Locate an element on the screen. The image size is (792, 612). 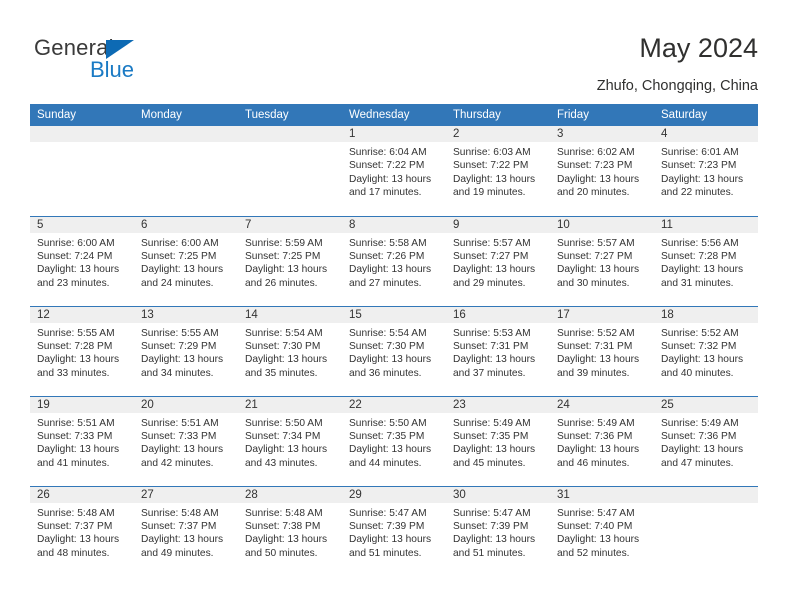
day-number: 29 is located at coordinates (394, 494).